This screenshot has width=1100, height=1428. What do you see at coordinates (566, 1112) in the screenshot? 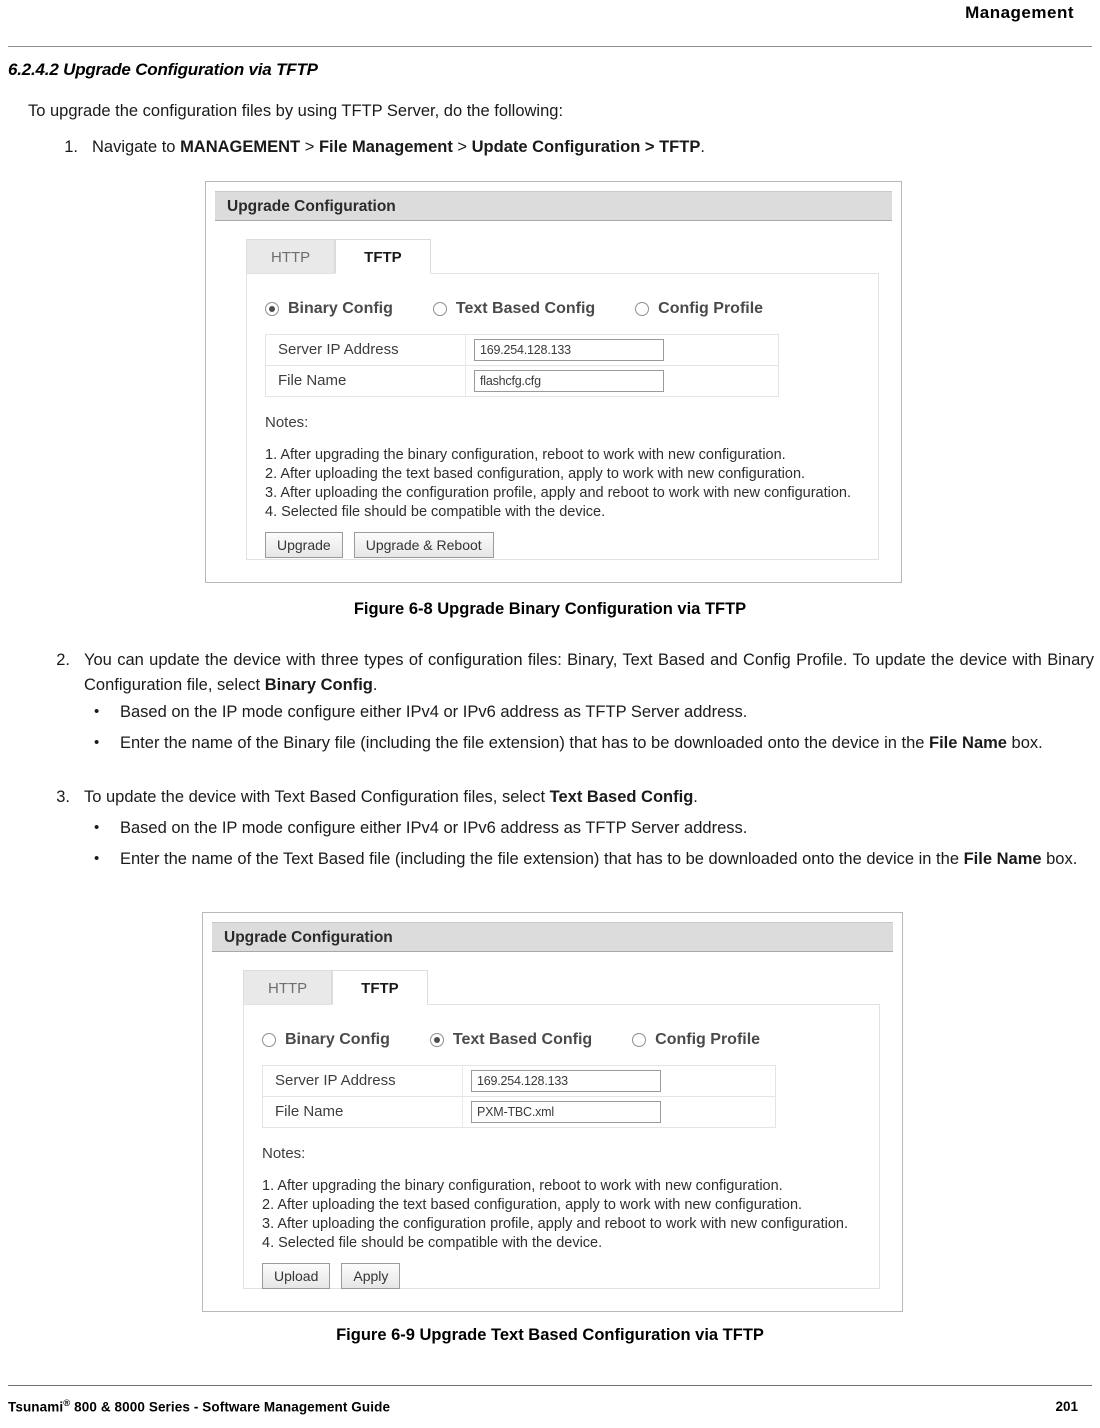
I see `fig2-input-file-name: PXM-TBC.xml` at bounding box center [566, 1112].